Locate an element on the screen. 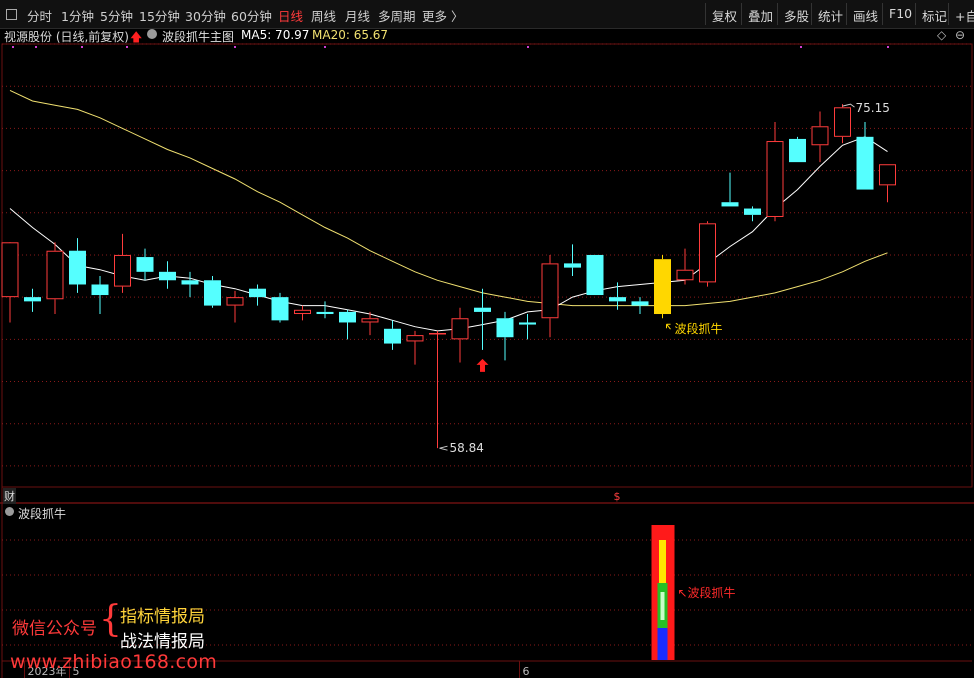 The width and height of the screenshot is (974, 678). finance-marker: 财 is located at coordinates (9, 496).